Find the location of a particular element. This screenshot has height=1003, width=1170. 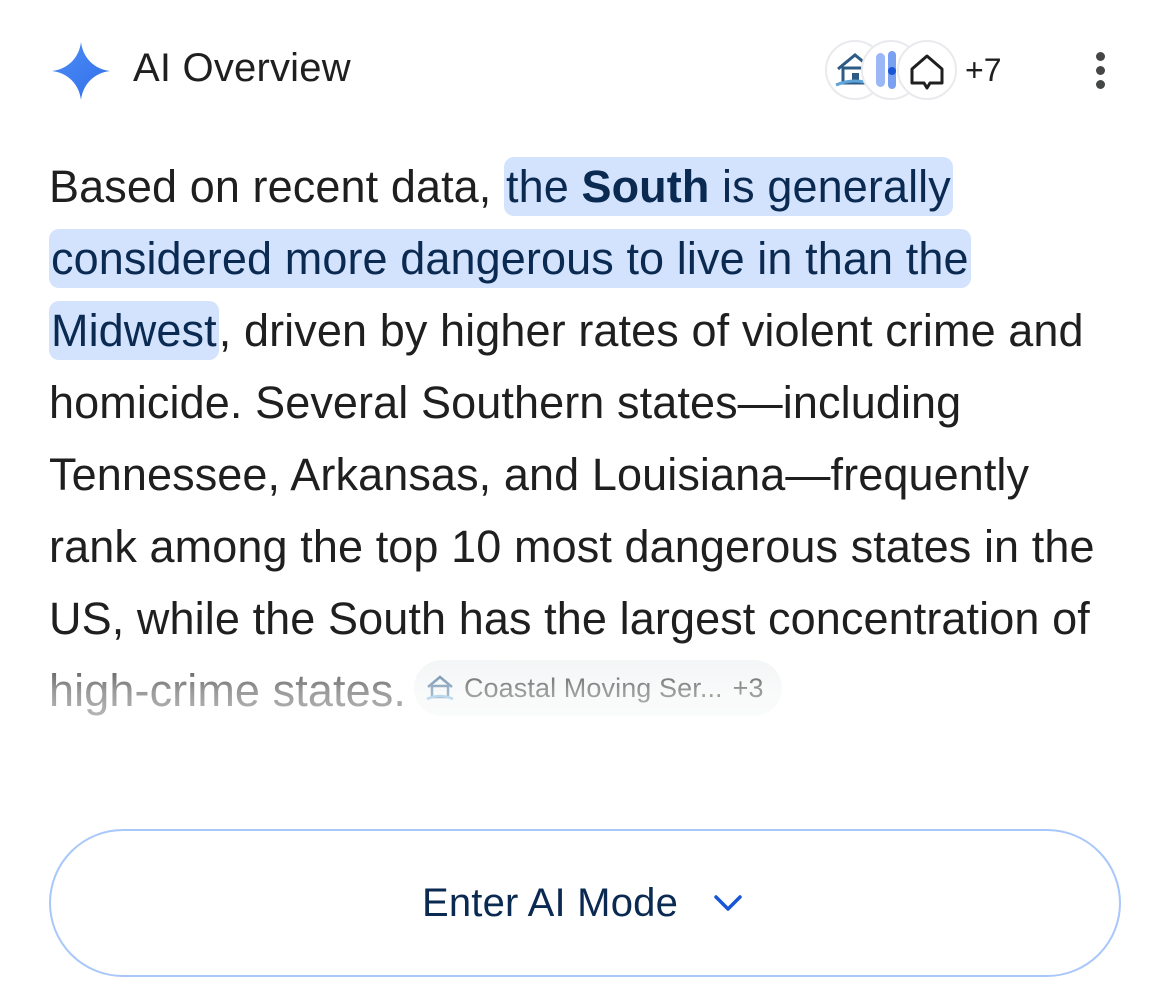

highlight-bold: South is located at coordinates (645, 186).